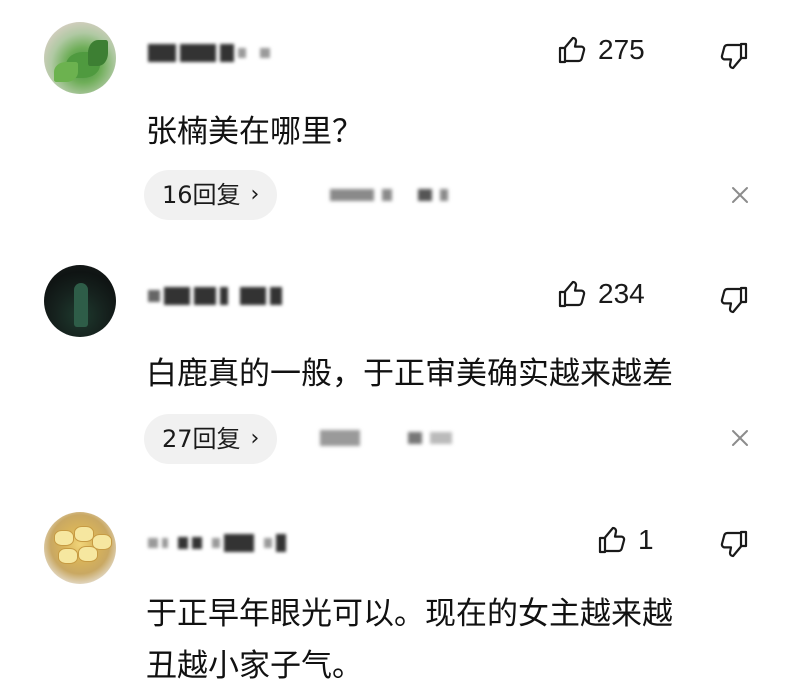 The width and height of the screenshot is (800, 695). I want to click on like-button: 234, so click(600, 294).